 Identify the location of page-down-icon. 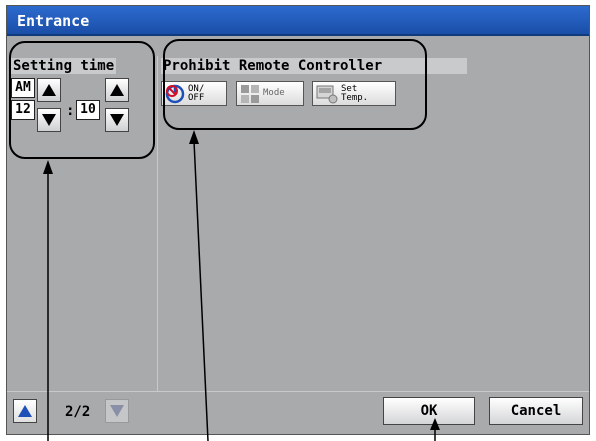
(117, 411).